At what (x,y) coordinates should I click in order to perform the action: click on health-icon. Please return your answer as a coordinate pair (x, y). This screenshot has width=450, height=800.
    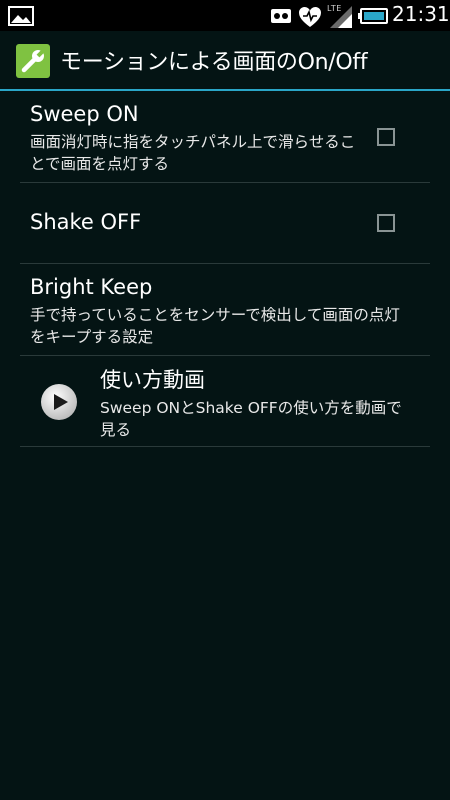
    Looking at the image, I should click on (310, 17).